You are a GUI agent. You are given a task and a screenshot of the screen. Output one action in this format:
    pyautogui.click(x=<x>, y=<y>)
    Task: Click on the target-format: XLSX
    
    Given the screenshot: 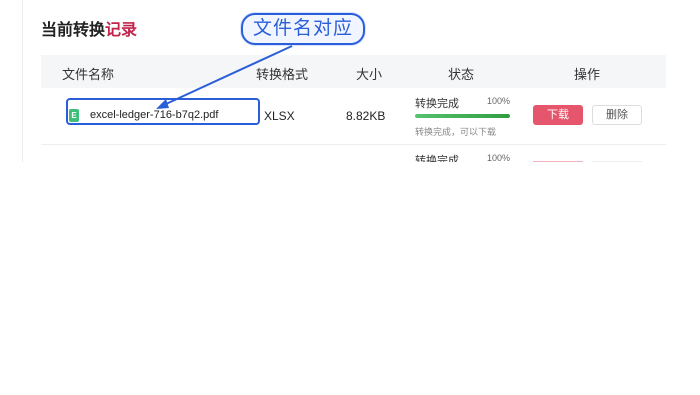 What is the action you would take?
    pyautogui.click(x=279, y=116)
    